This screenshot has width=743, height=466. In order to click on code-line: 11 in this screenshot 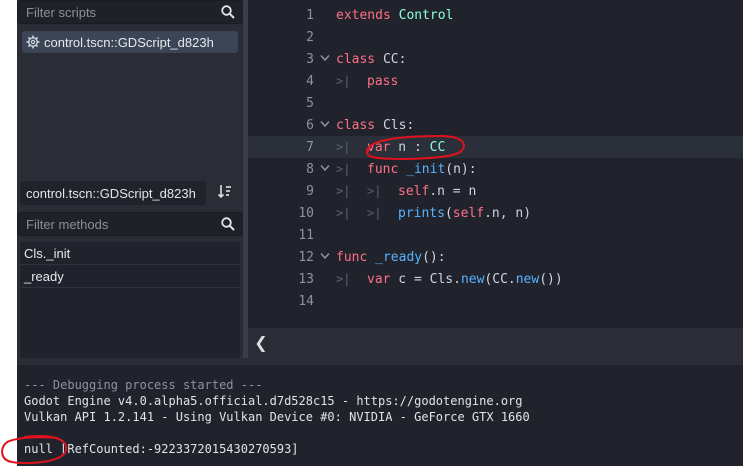, I will do `click(495, 235)`.